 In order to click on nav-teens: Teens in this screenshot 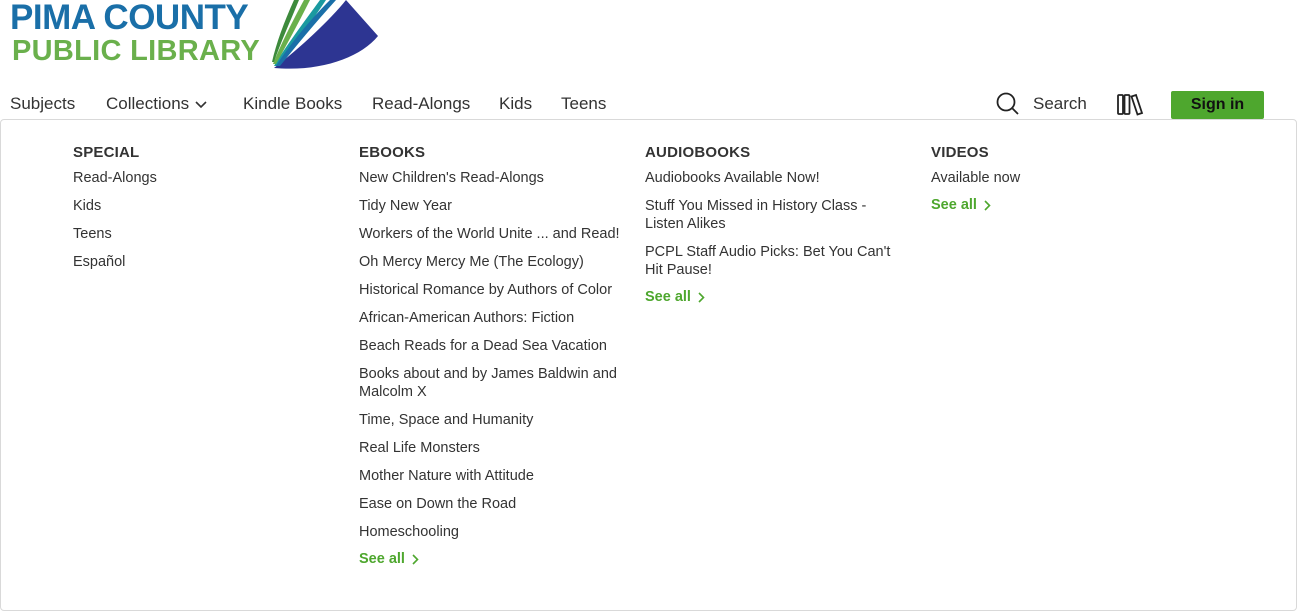, I will do `click(583, 104)`.